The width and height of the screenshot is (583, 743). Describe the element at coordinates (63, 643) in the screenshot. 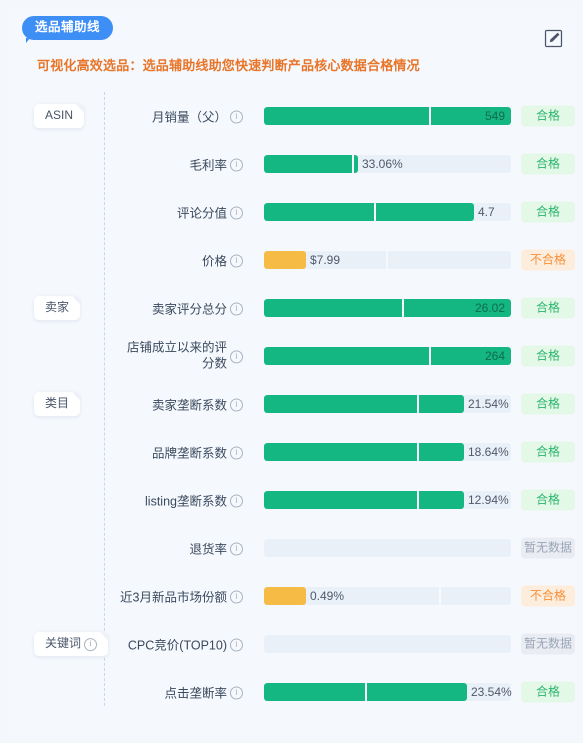

I see `group-pill-label: 关键词` at that location.